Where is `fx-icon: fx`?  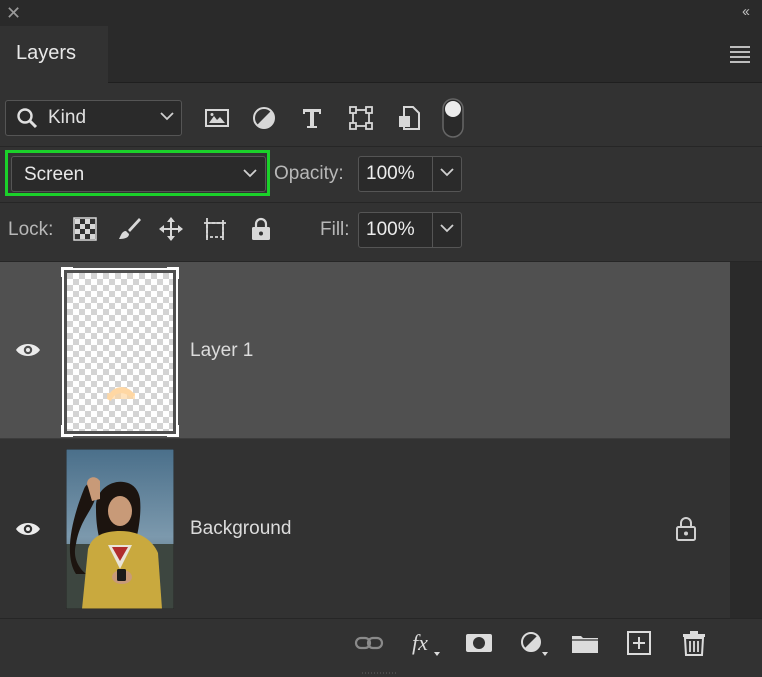
fx-icon: fx is located at coordinates (425, 643).